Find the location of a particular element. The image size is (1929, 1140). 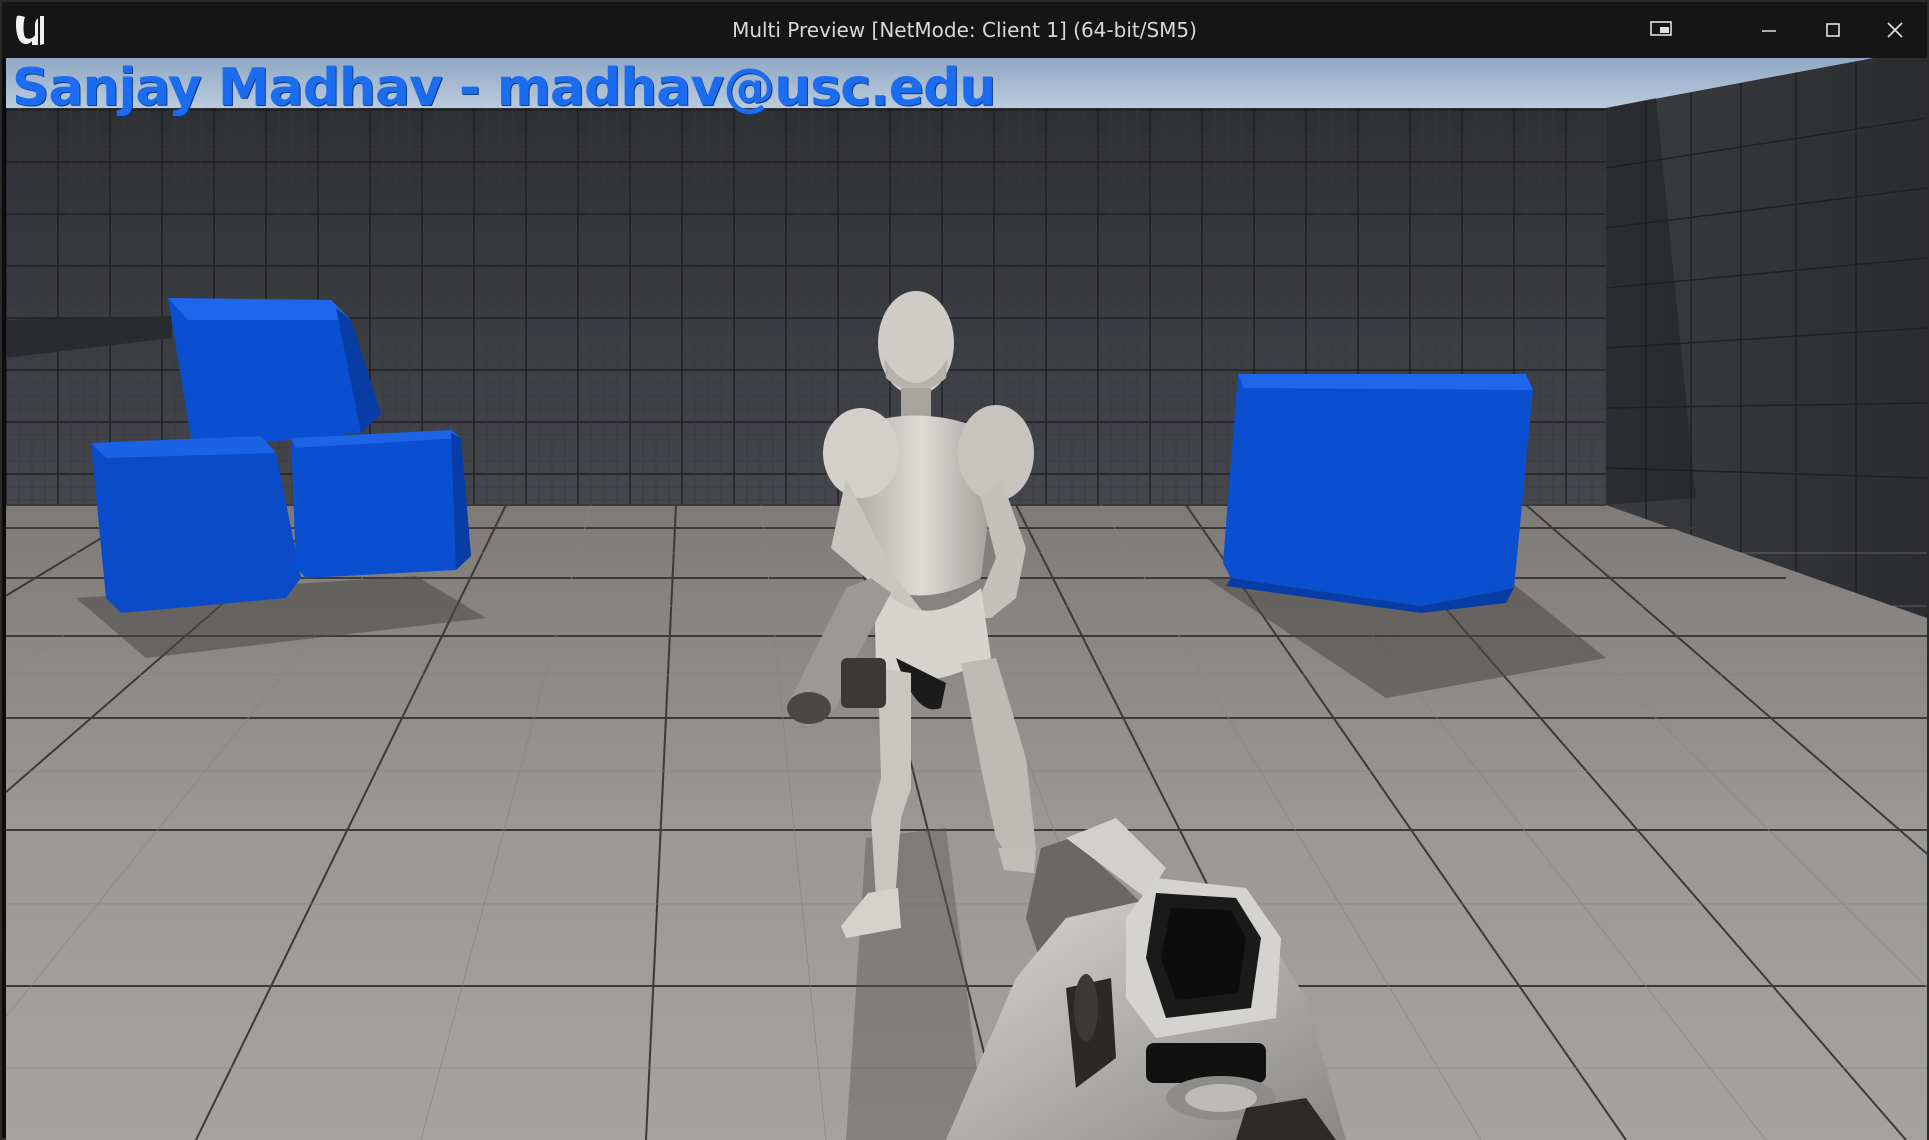

close-icon is located at coordinates (1895, 30).